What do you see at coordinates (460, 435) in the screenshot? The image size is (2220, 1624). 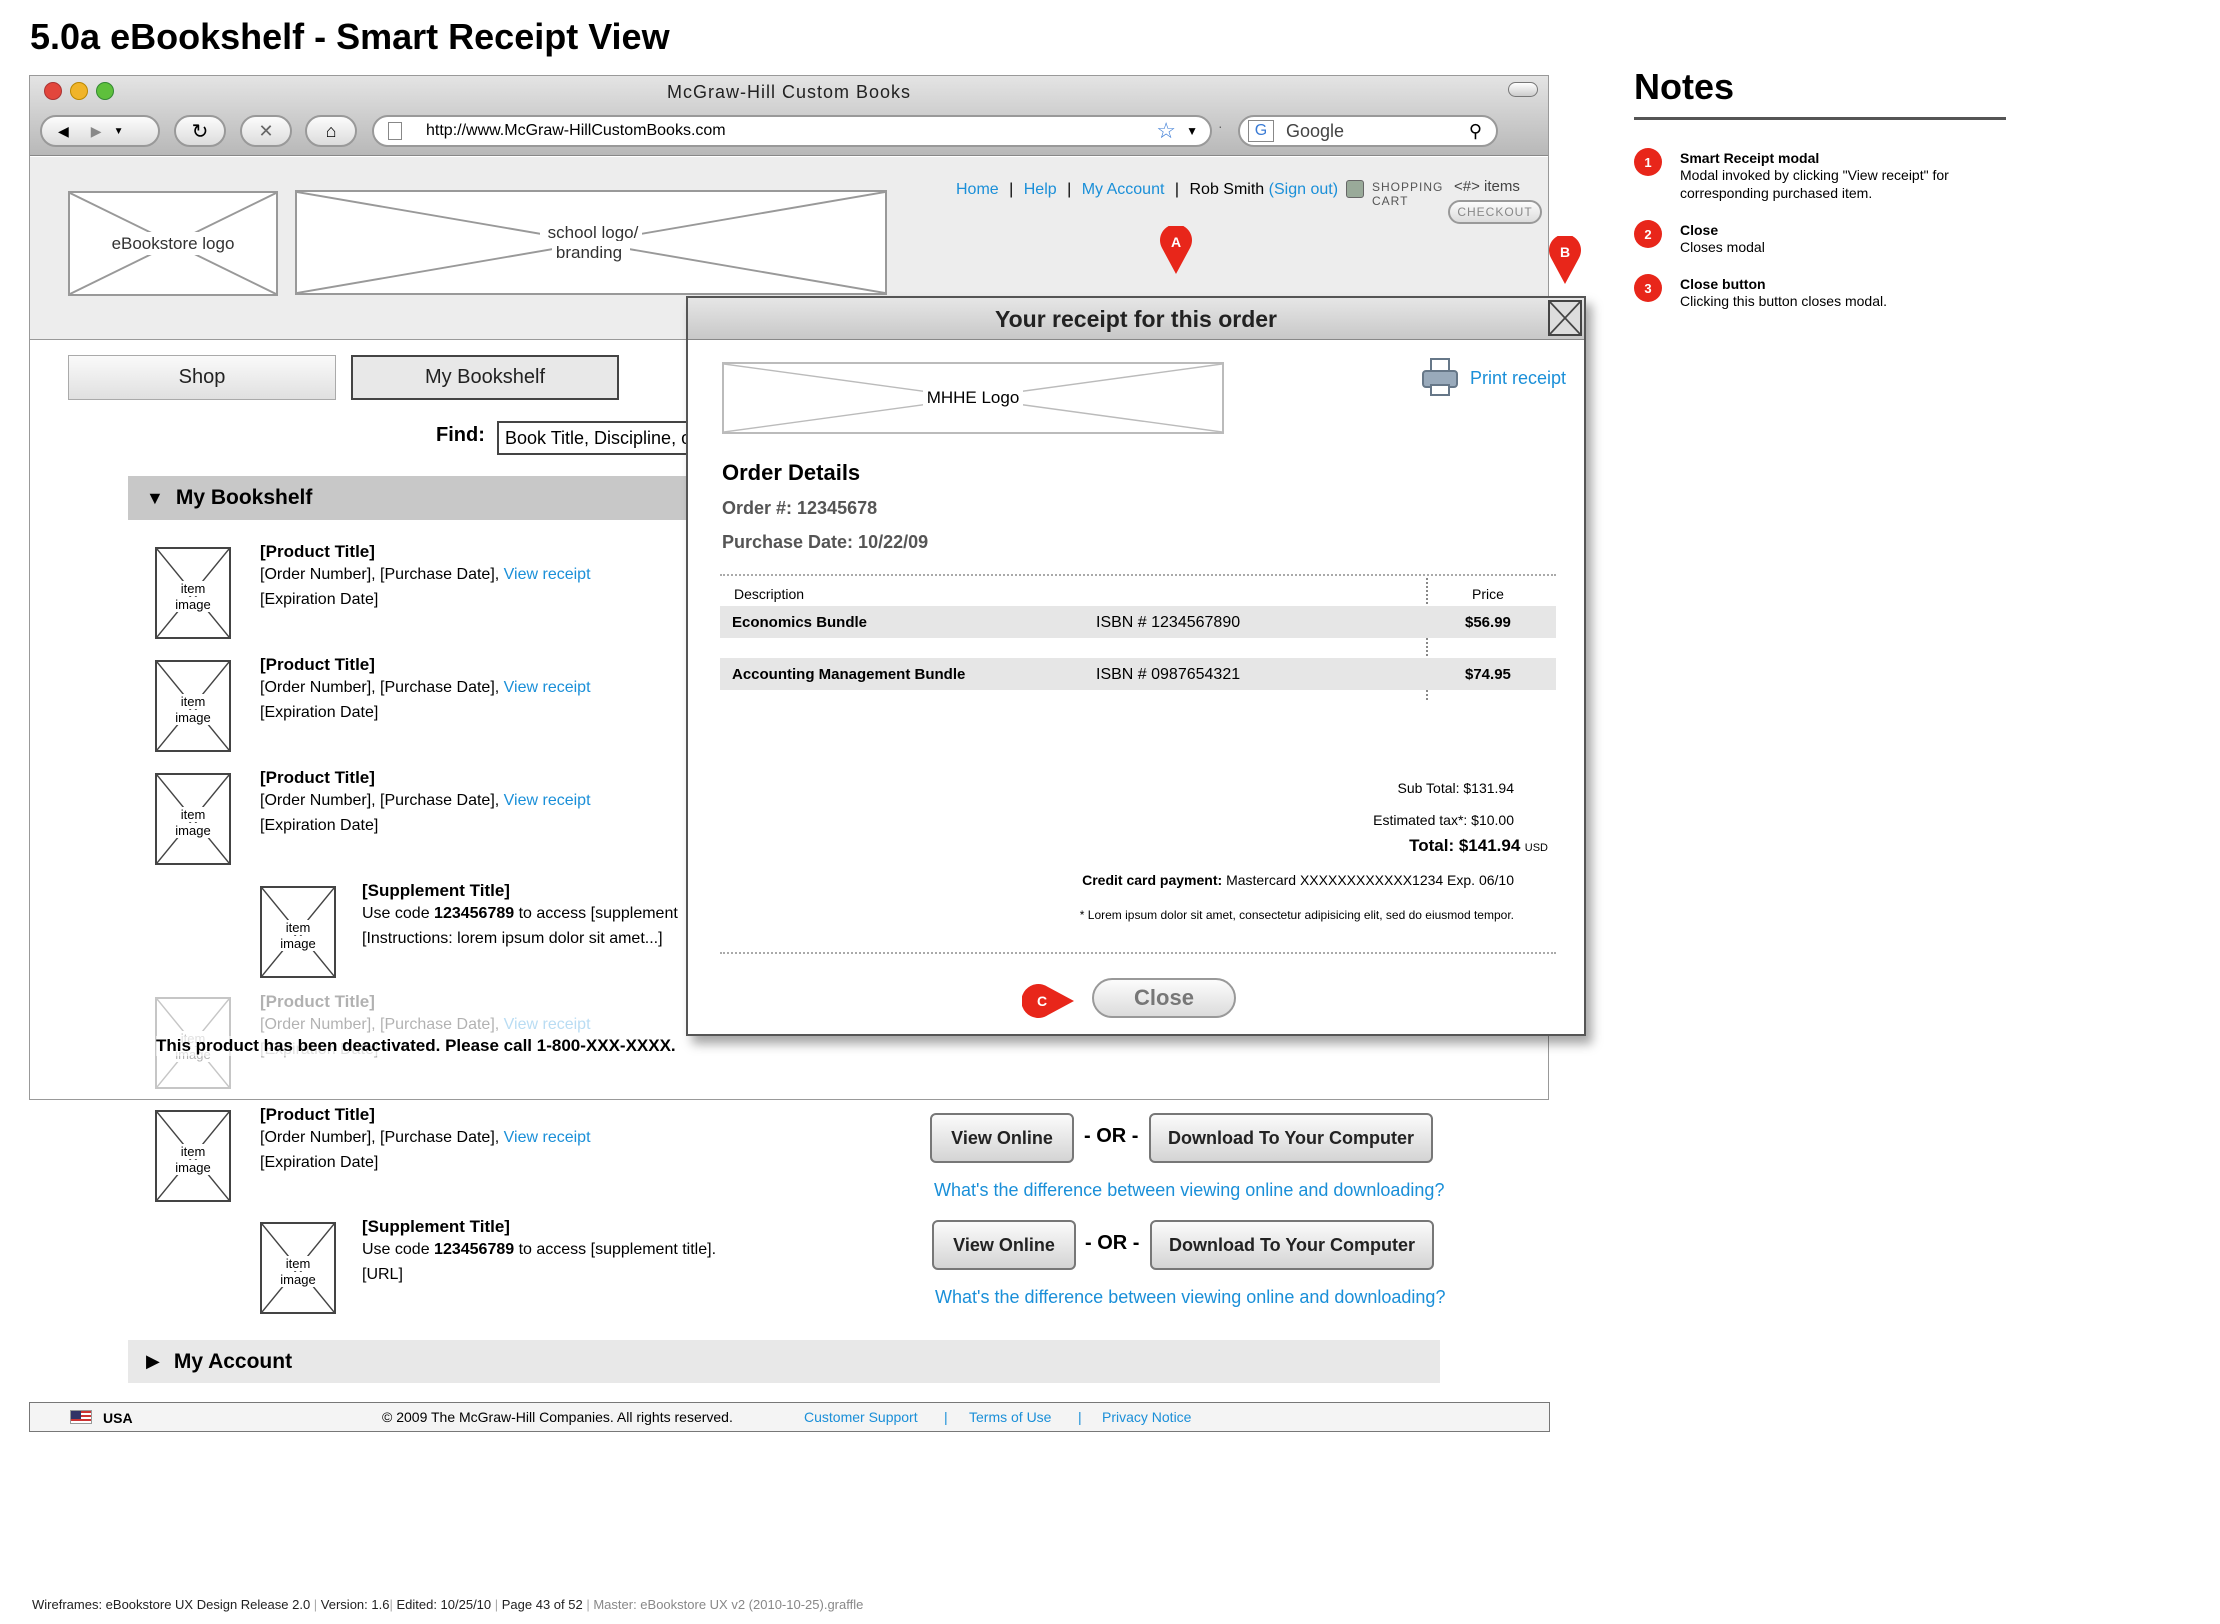 I see `find-label: Find:` at bounding box center [460, 435].